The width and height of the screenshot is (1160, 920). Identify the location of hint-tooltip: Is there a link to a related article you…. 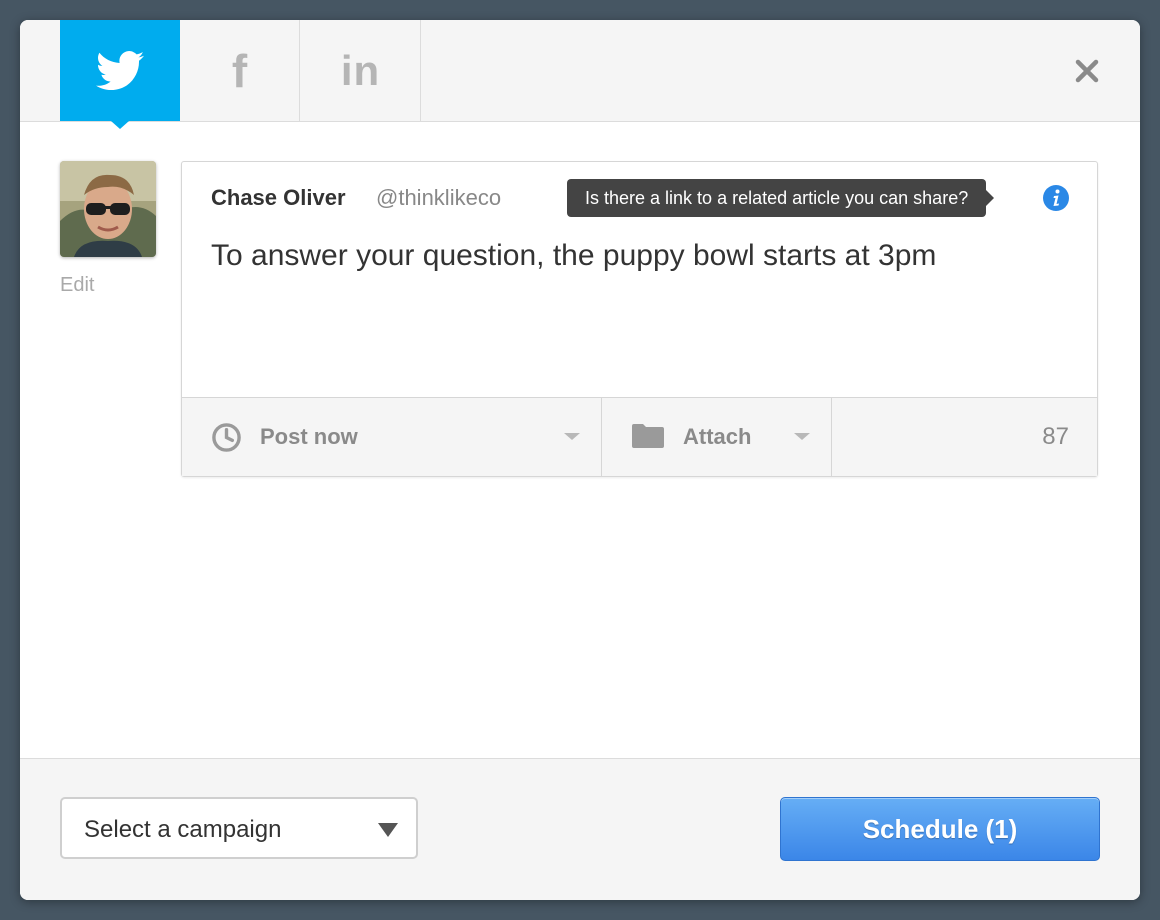
(781, 198).